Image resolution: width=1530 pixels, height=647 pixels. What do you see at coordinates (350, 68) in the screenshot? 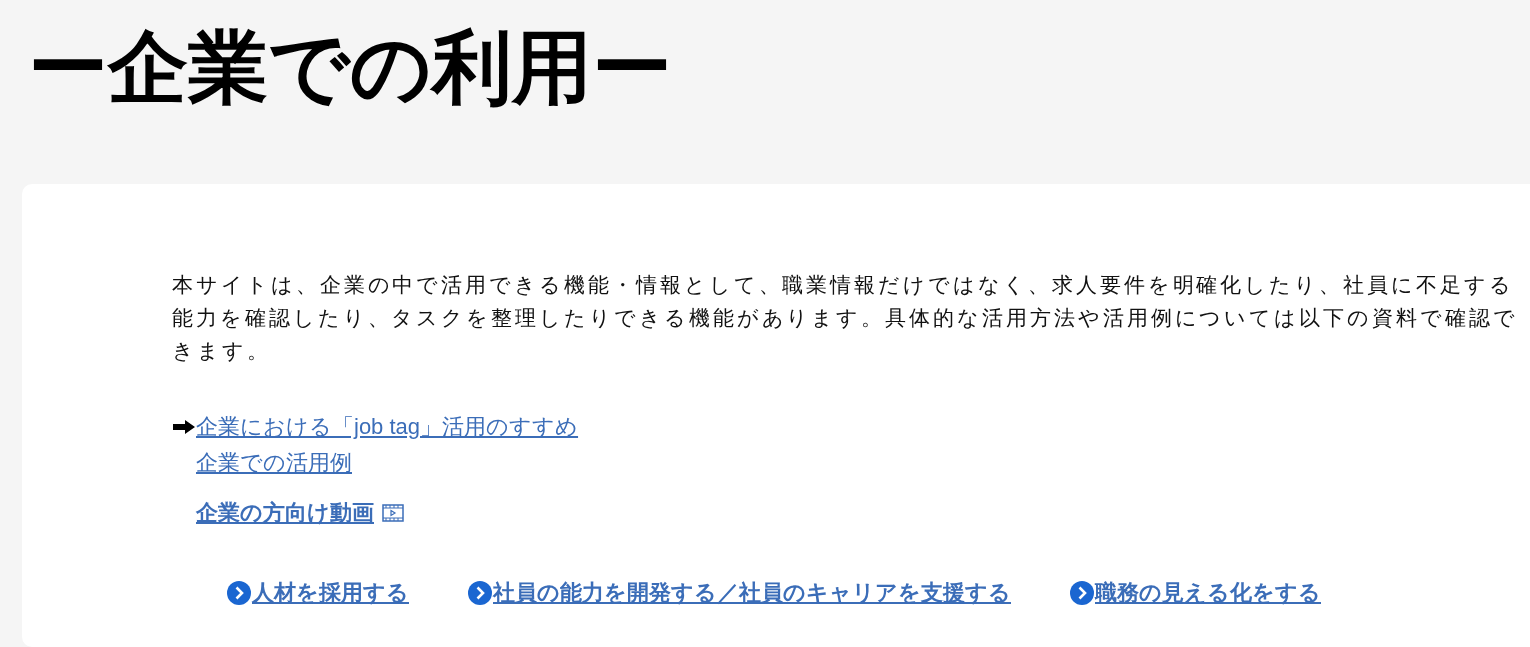
I see `page-title: ー企業での利用ー` at bounding box center [350, 68].